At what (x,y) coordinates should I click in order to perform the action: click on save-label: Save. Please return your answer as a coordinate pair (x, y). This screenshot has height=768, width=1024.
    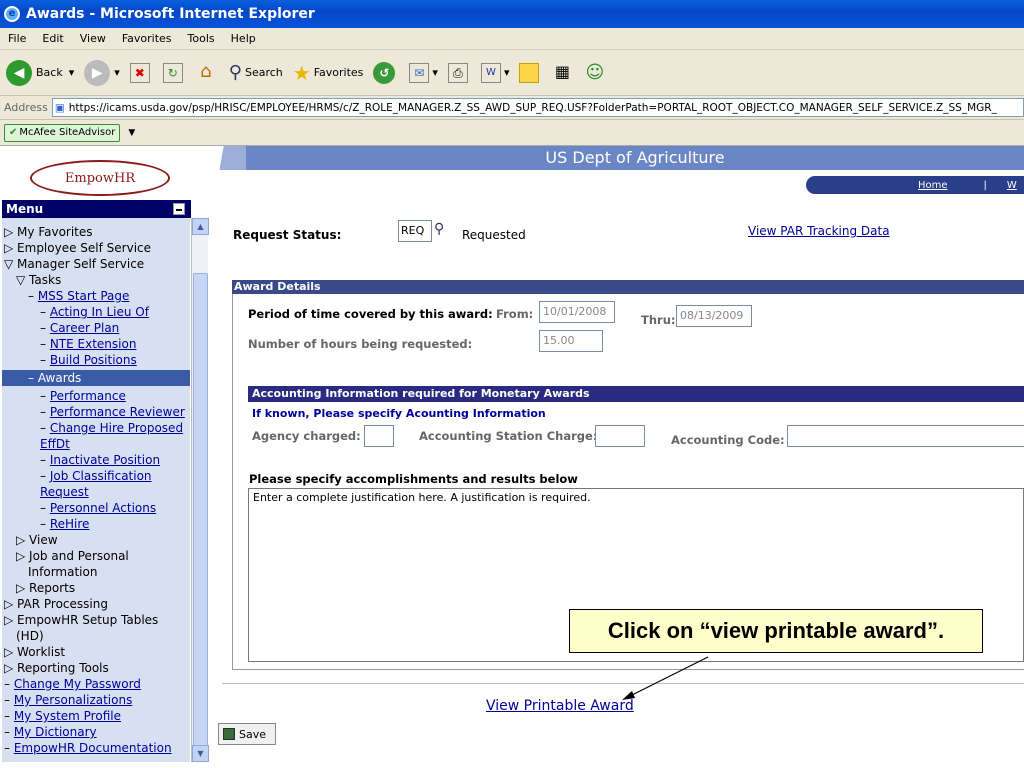
    Looking at the image, I should click on (253, 734).